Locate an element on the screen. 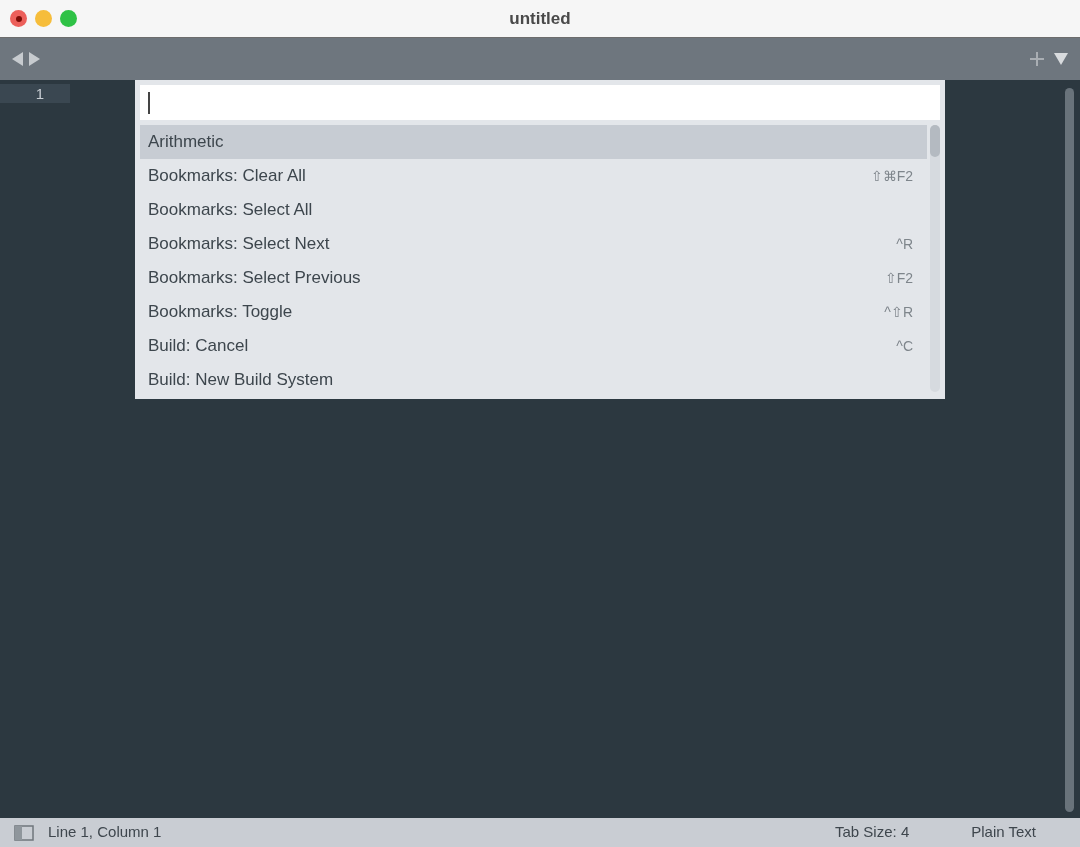 This screenshot has height=847, width=1080. shortcut-label: ^⇧R is located at coordinates (899, 312).